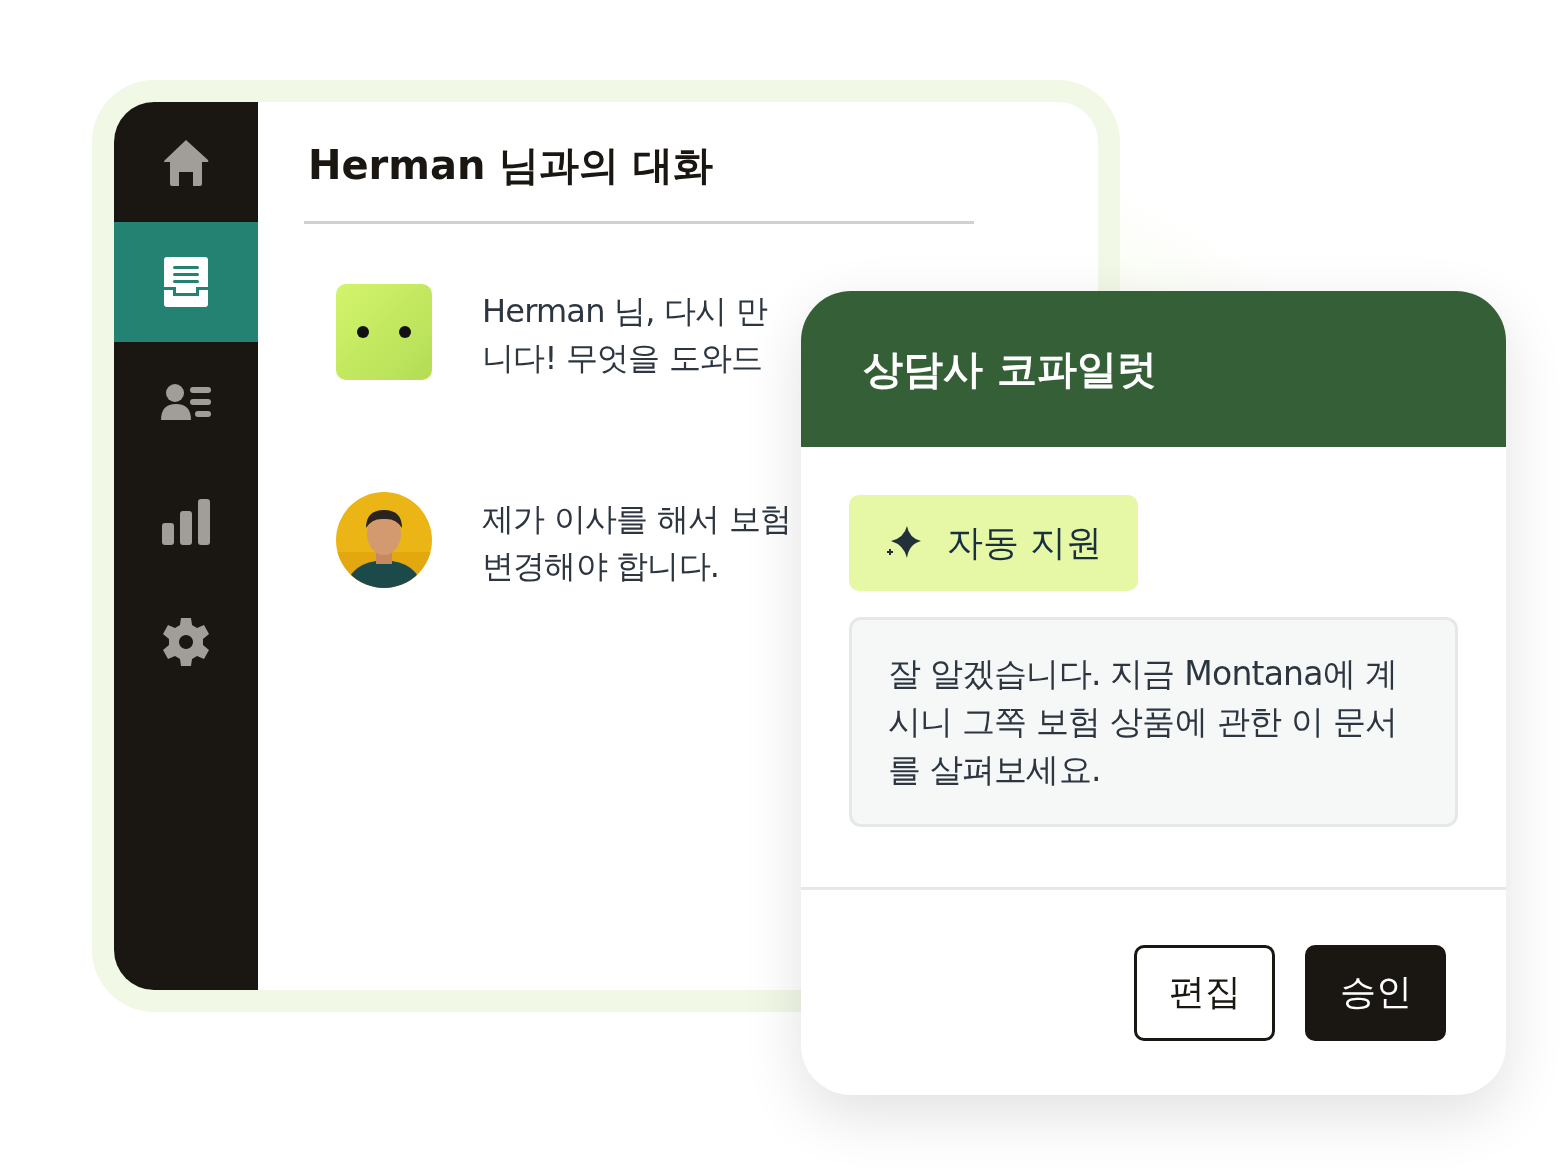 This screenshot has height=1175, width=1566. What do you see at coordinates (186, 402) in the screenshot?
I see `contact-list-icon` at bounding box center [186, 402].